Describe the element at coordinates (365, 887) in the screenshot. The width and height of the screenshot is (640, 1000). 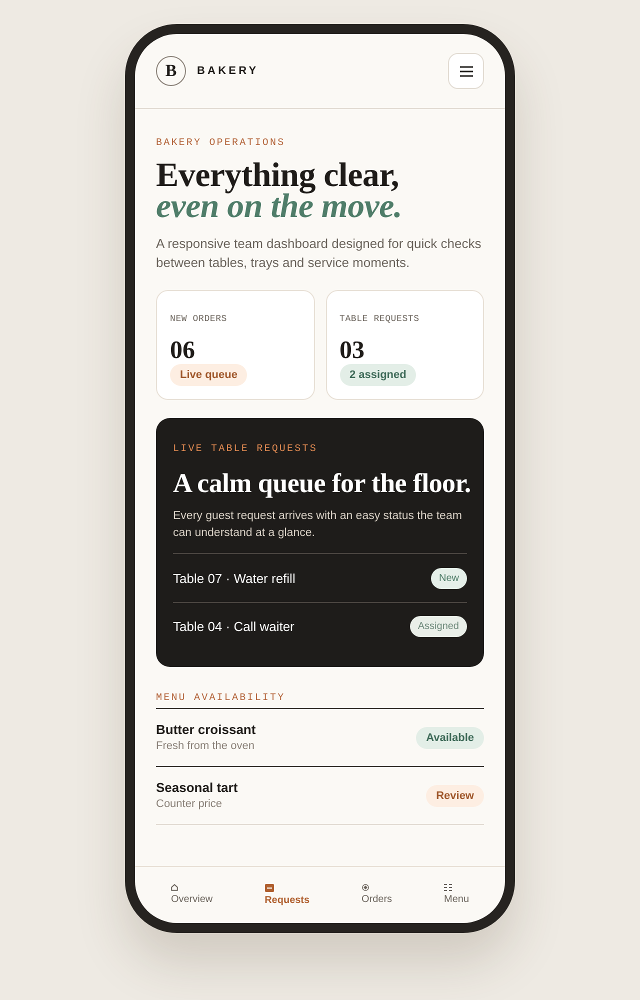
I see `diamond-icon` at that location.